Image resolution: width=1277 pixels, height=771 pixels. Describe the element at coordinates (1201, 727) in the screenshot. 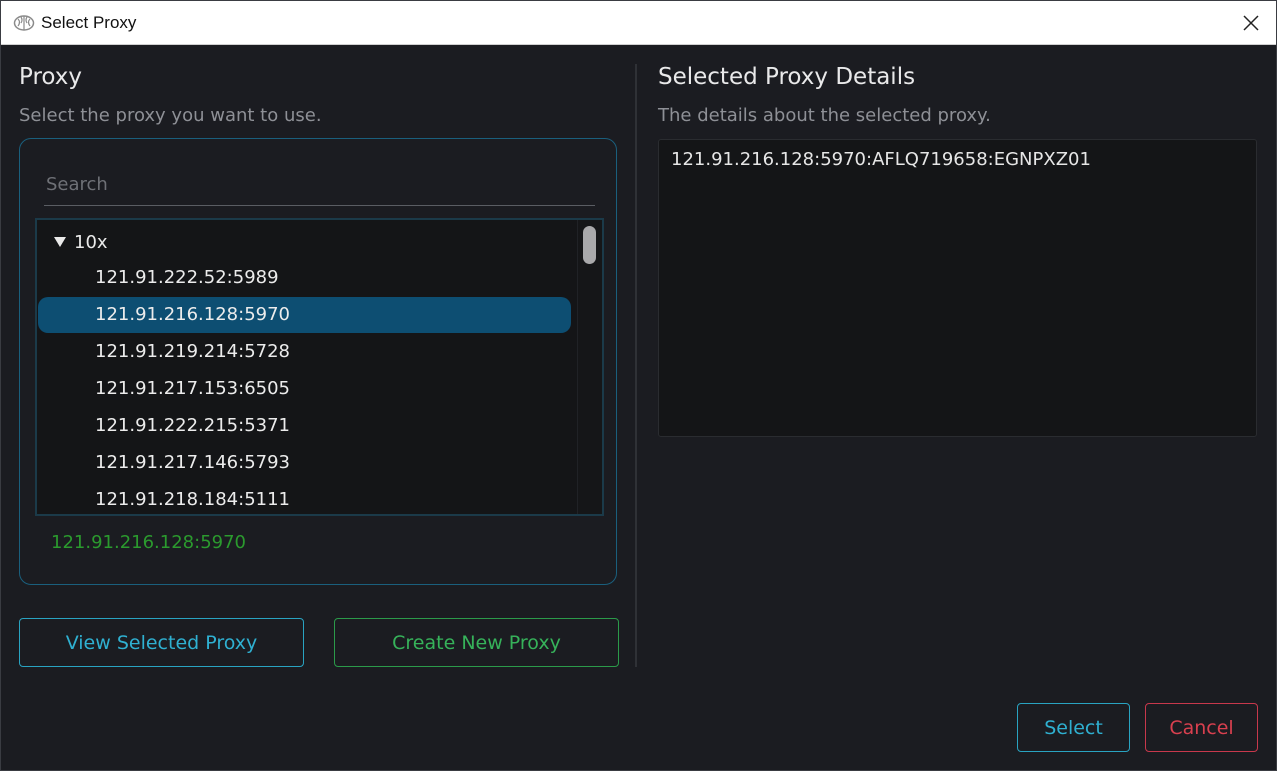

I see `cancel-button: Cancel` at that location.